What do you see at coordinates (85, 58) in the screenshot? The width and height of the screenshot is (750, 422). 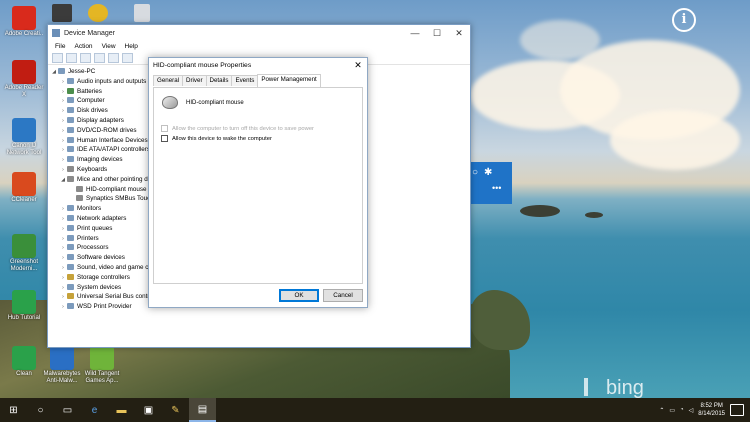 I see `properties-icon` at bounding box center [85, 58].